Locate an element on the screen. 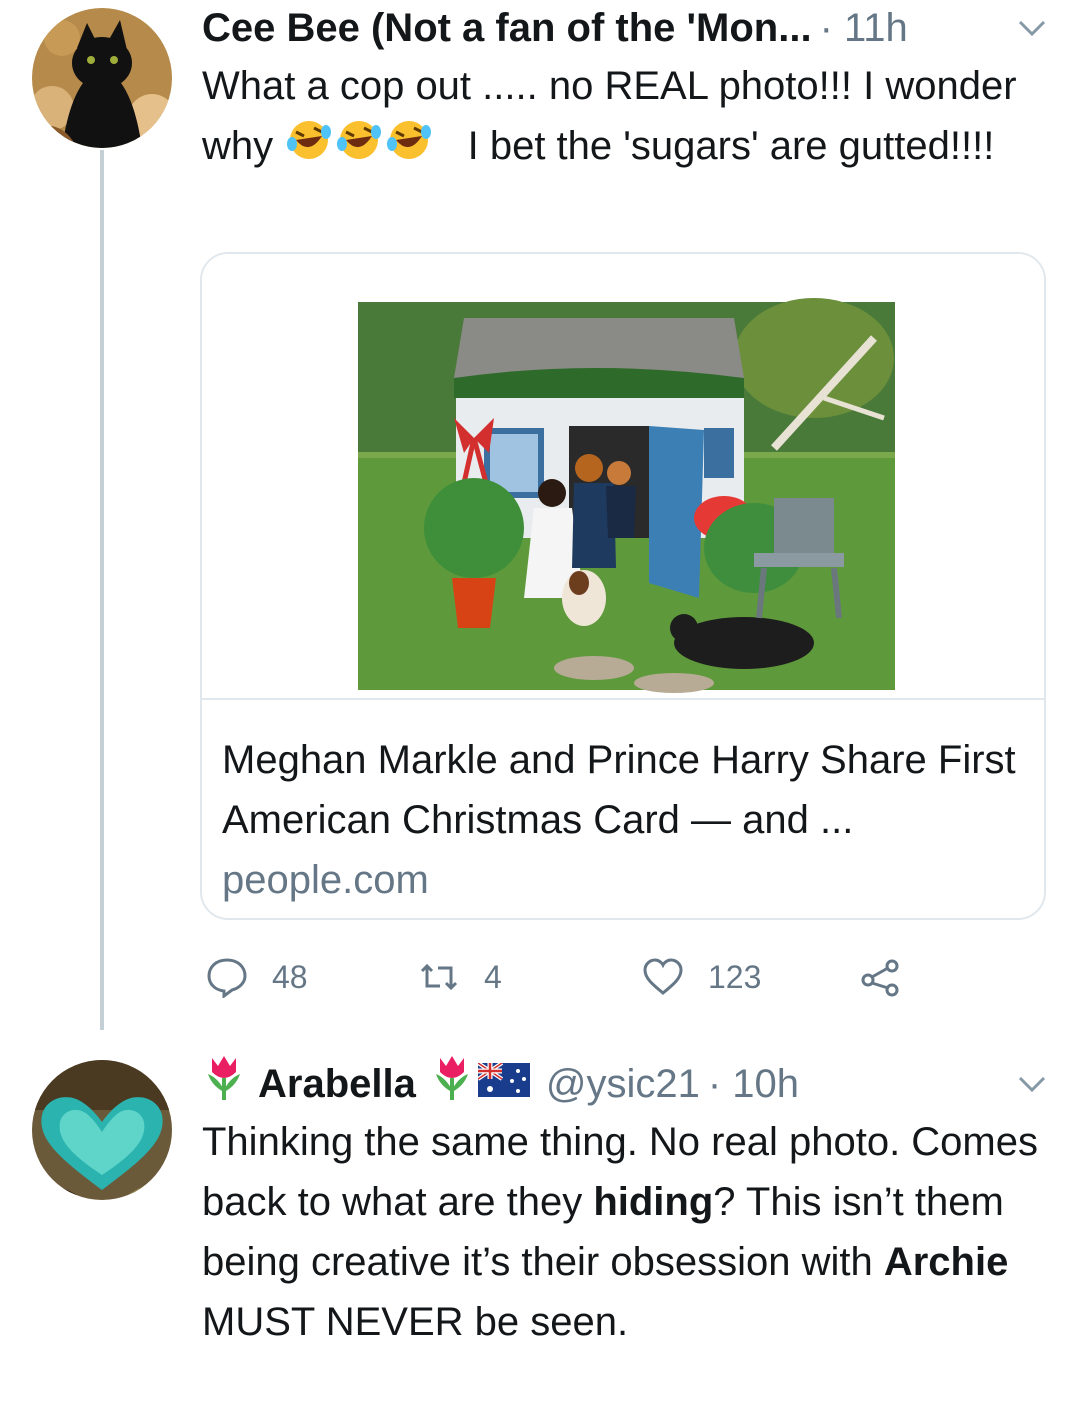  share-button is located at coordinates (893, 977).